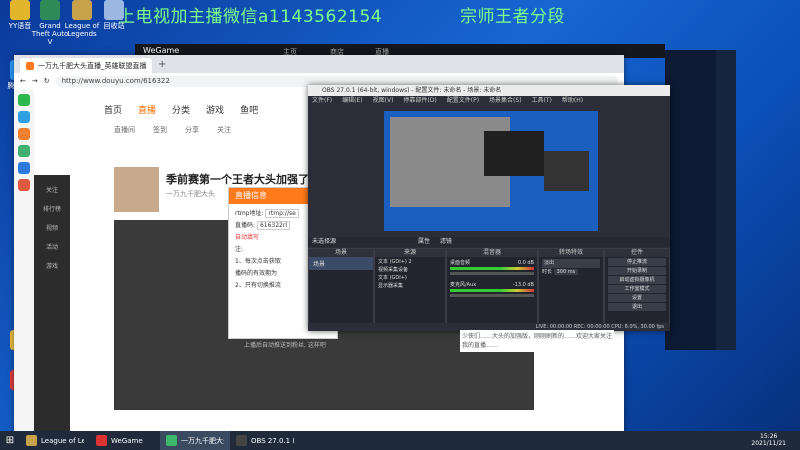  Describe the element at coordinates (35, 81) in the screenshot. I see `forward-icon: →` at that location.